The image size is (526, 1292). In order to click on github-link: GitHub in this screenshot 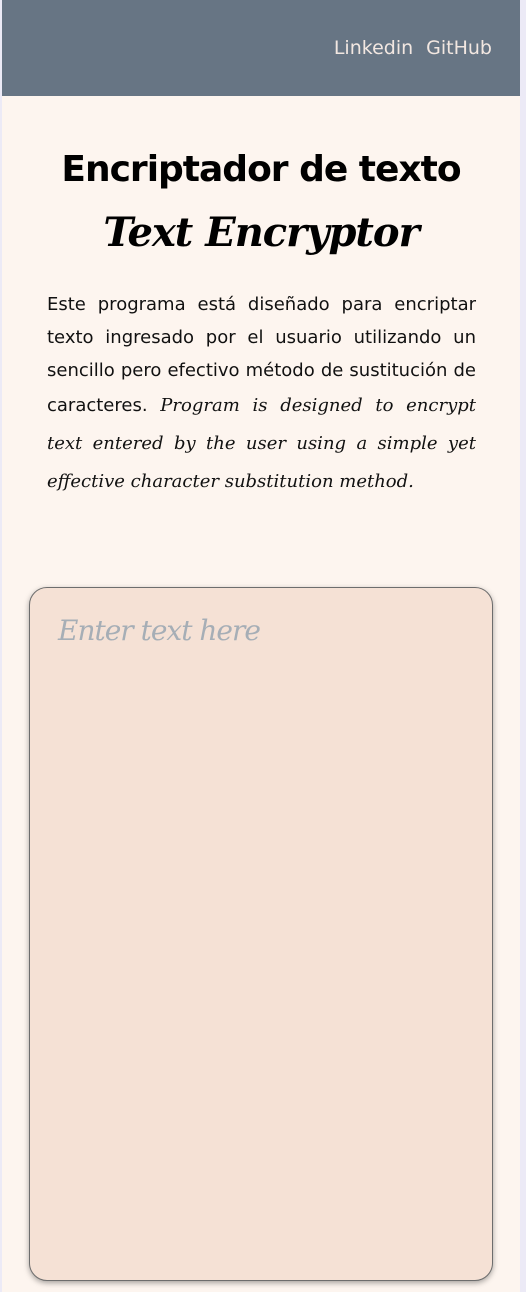, I will do `click(459, 48)`.